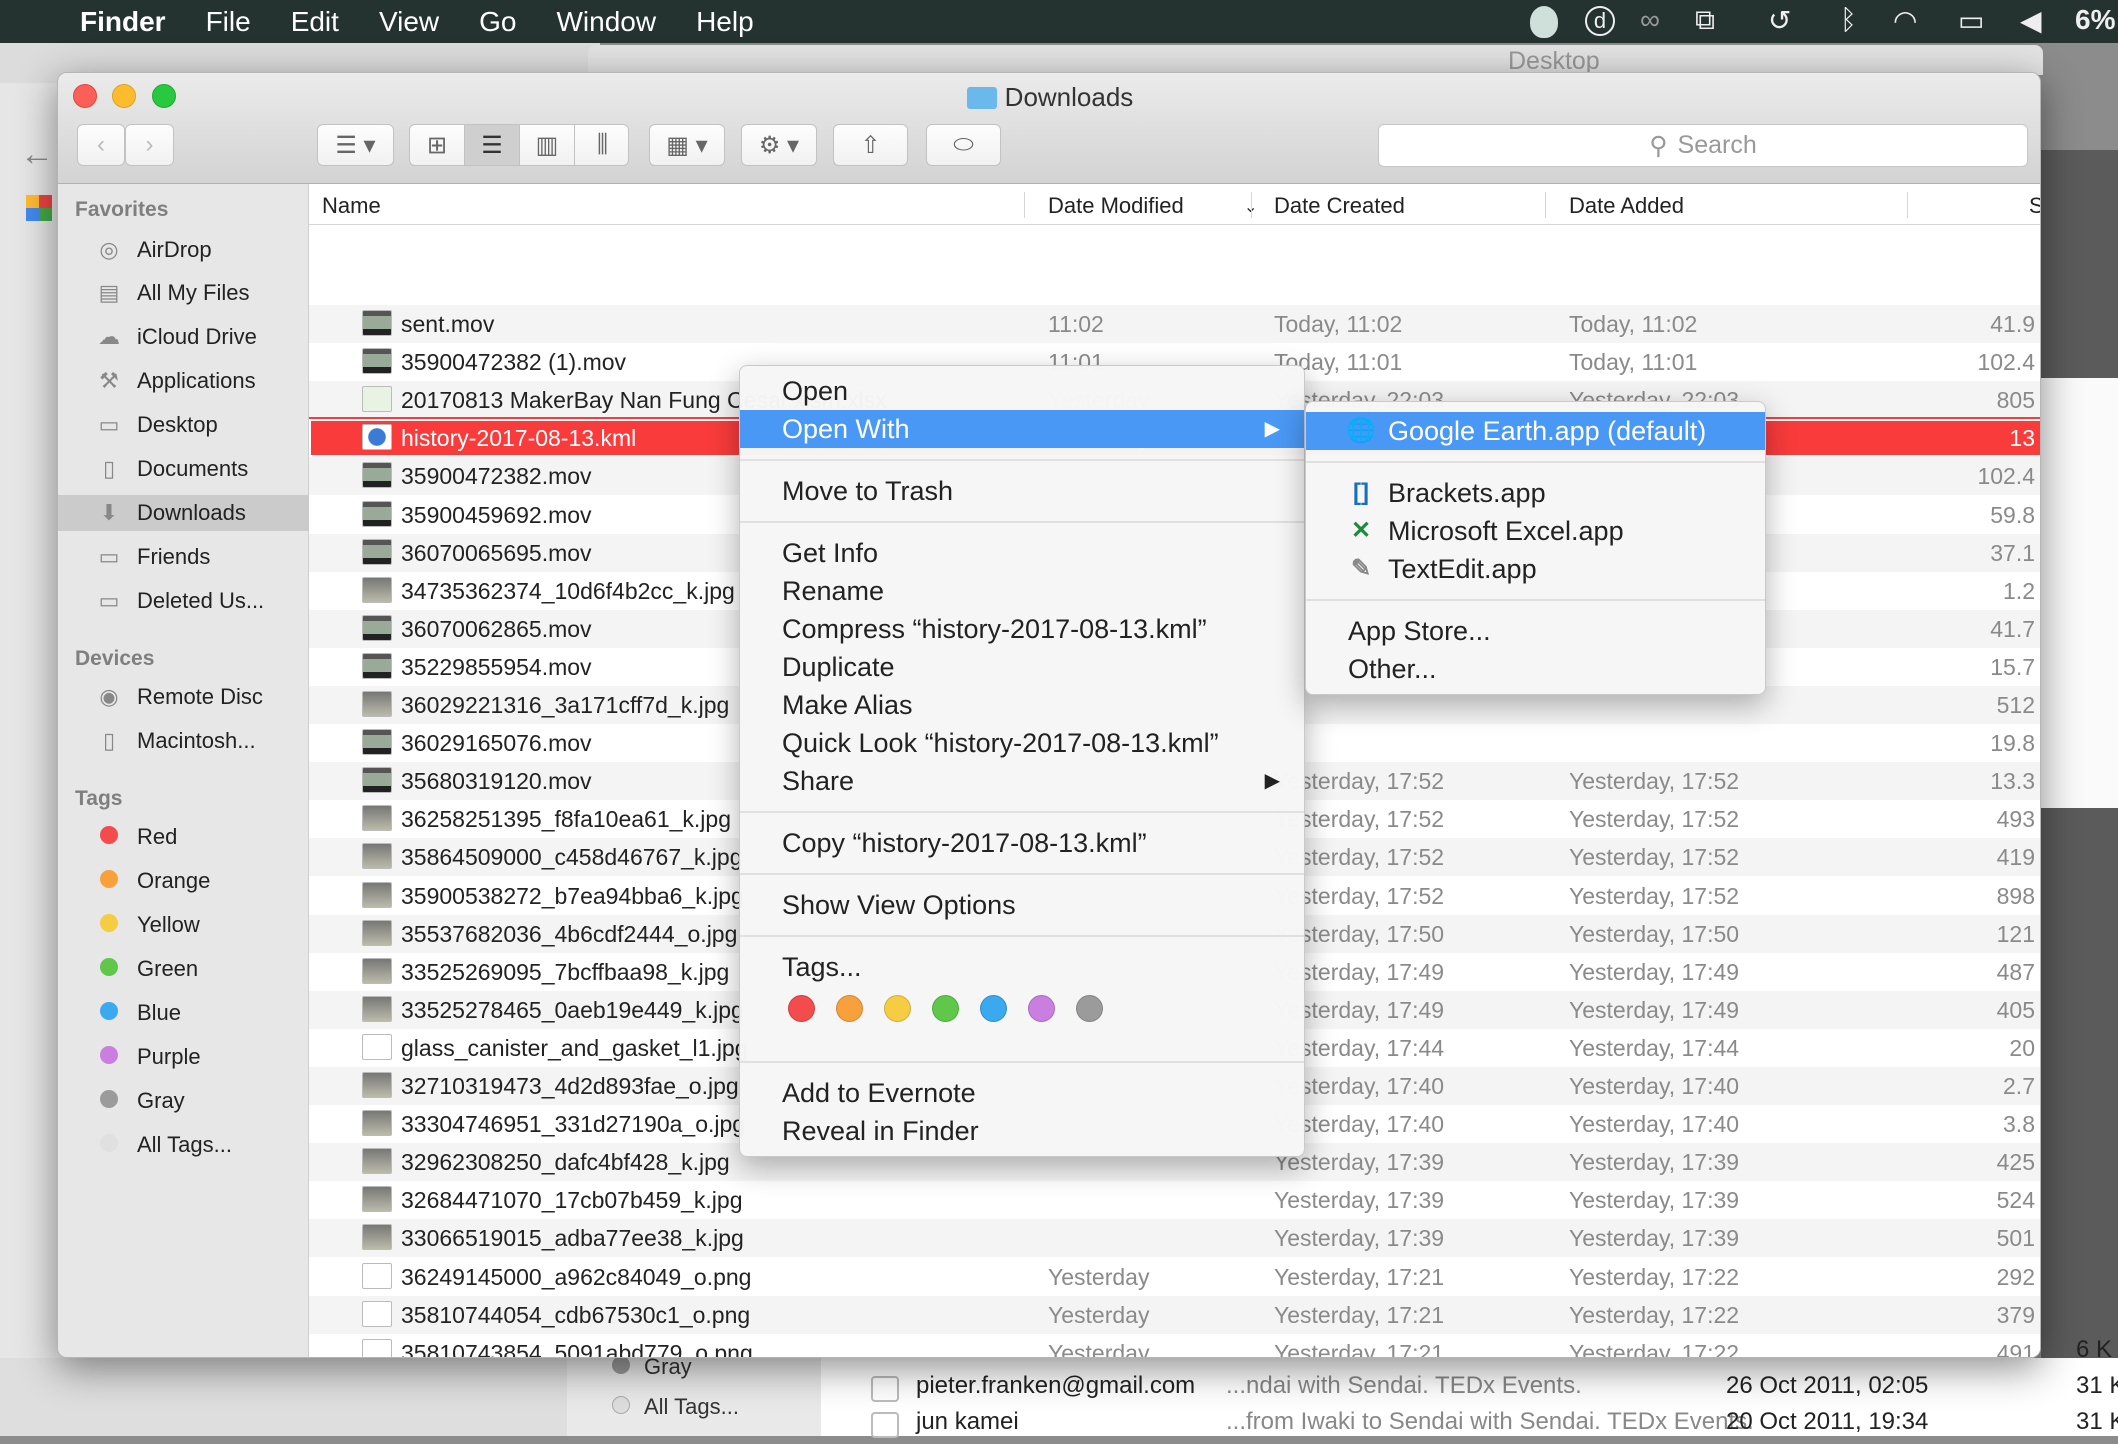 This screenshot has height=1444, width=2118. I want to click on menu-item-compress: Compress “history-2017-08-13.kml”, so click(1022, 629).